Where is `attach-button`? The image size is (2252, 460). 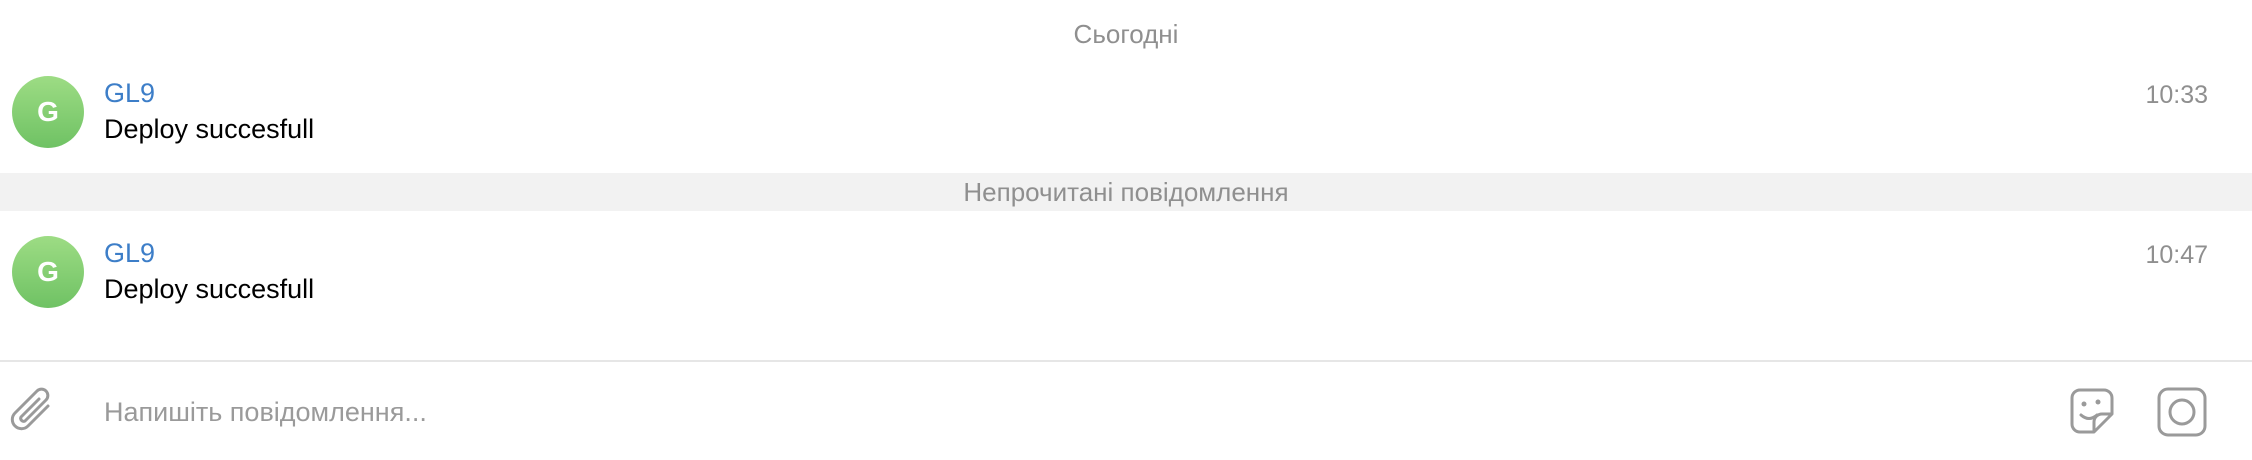
attach-button is located at coordinates (34, 412).